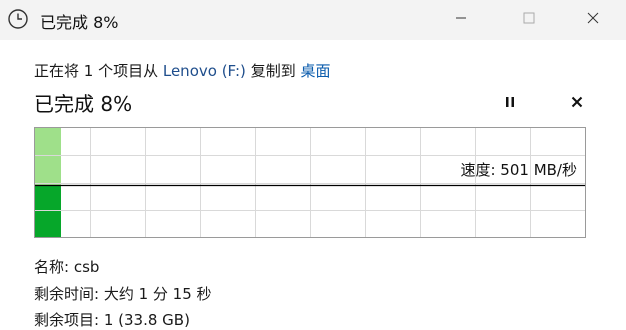 The width and height of the screenshot is (626, 330). I want to click on close-icon, so click(593, 18).